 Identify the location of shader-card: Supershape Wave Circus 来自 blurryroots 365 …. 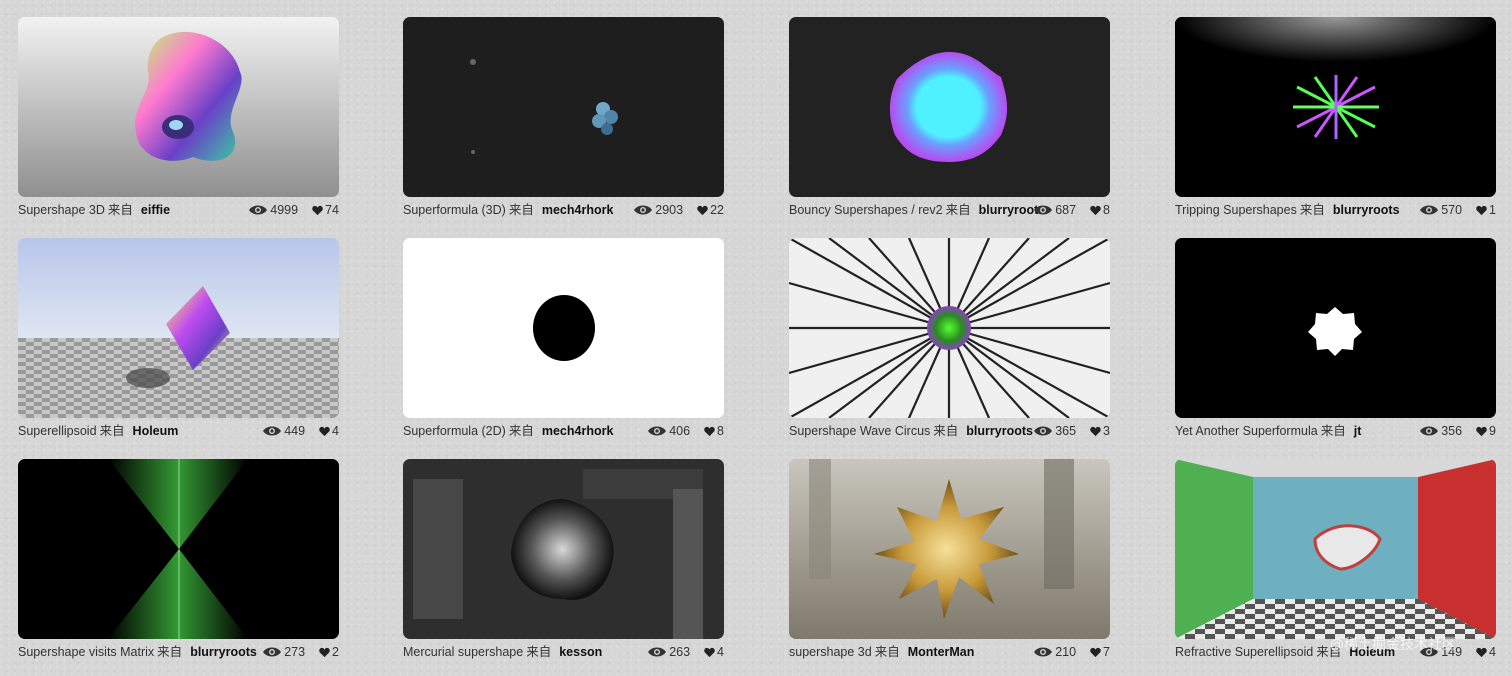
(949, 340).